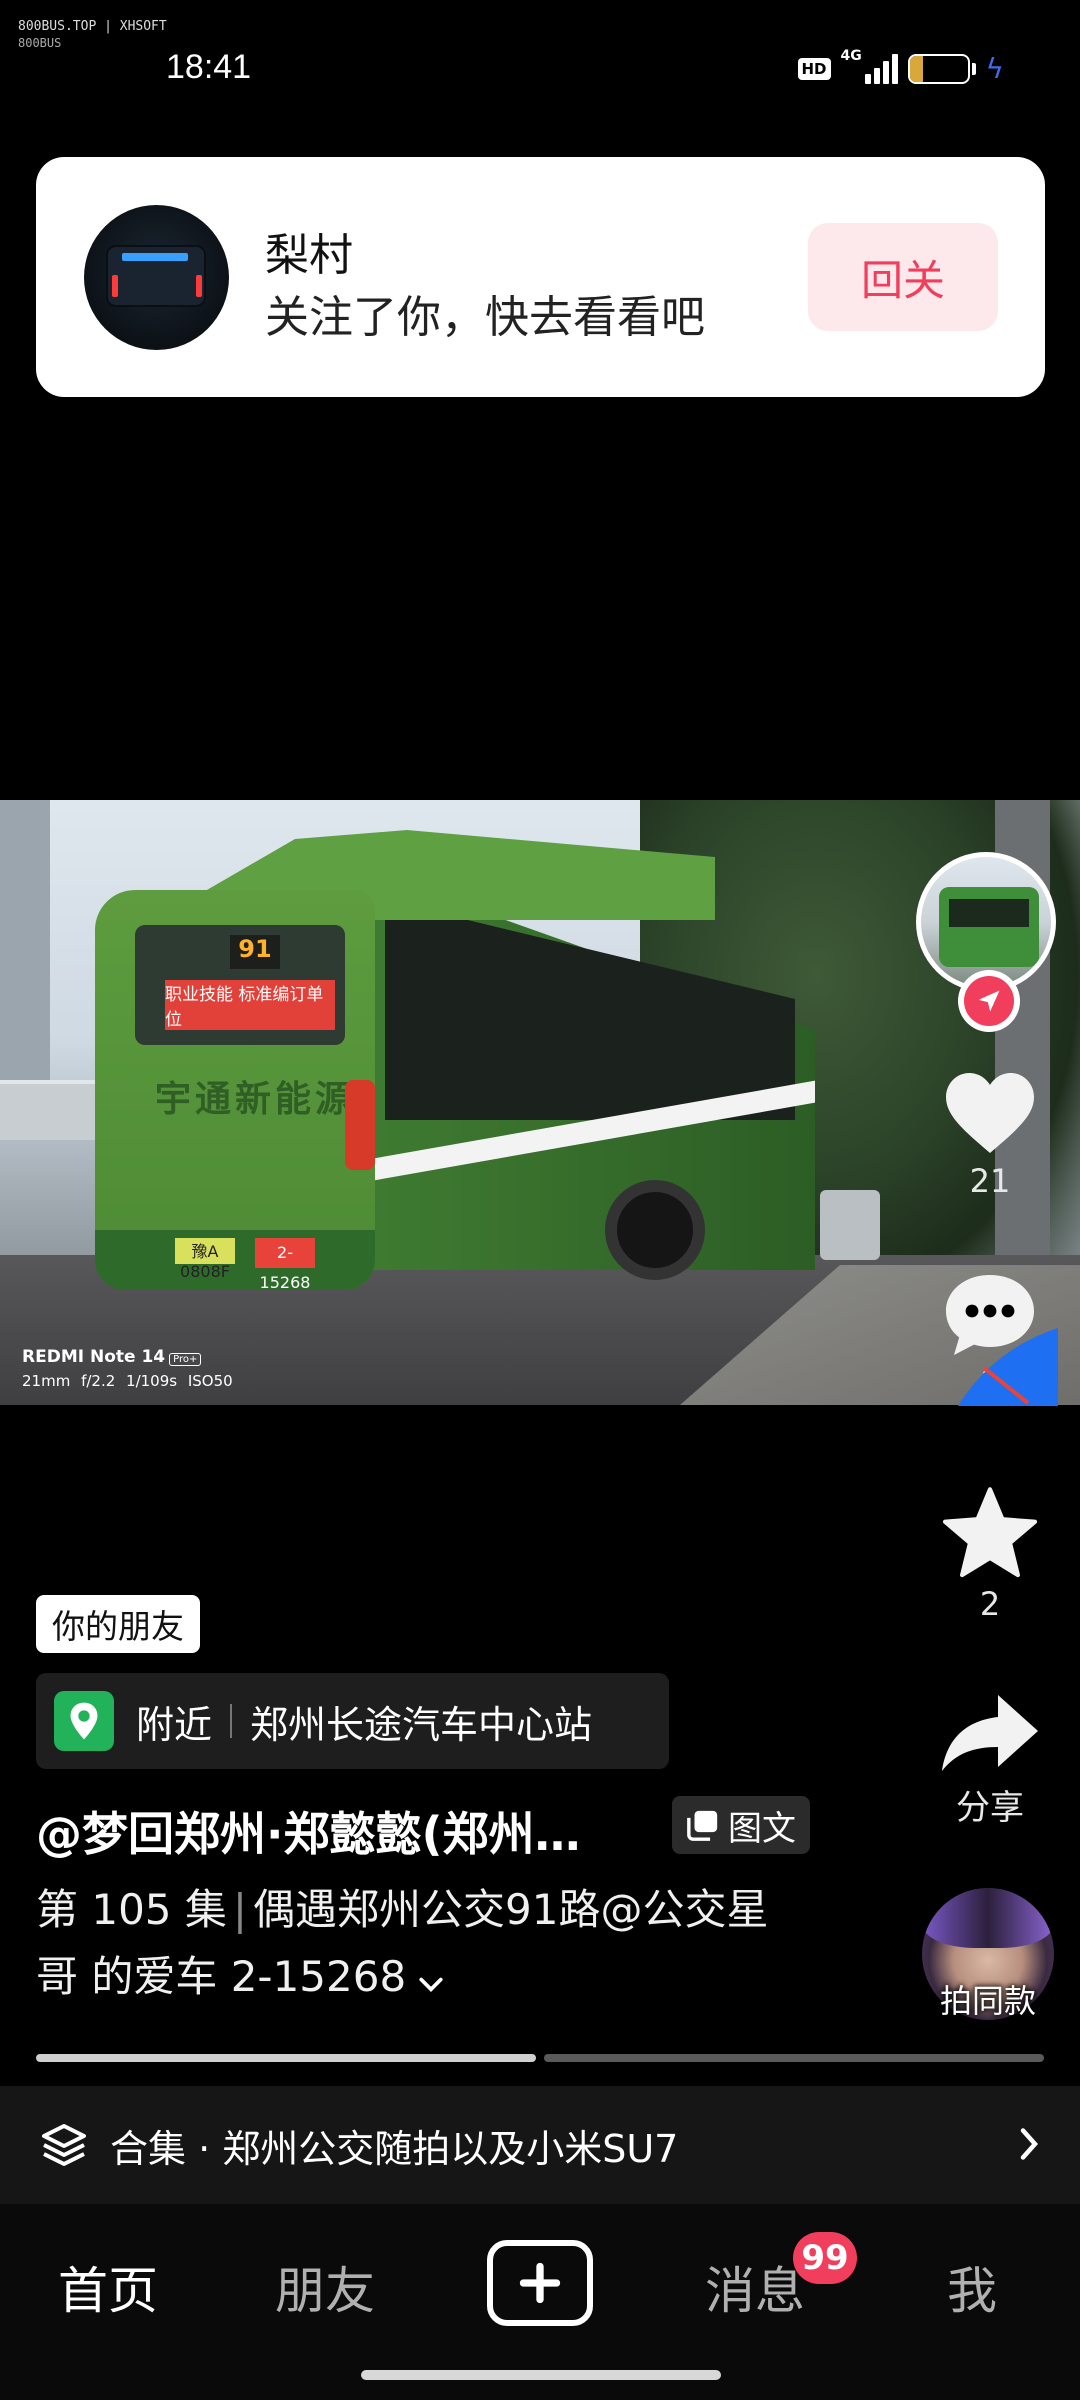 The width and height of the screenshot is (1080, 2400). I want to click on favorite-button: 2, so click(990, 1554).